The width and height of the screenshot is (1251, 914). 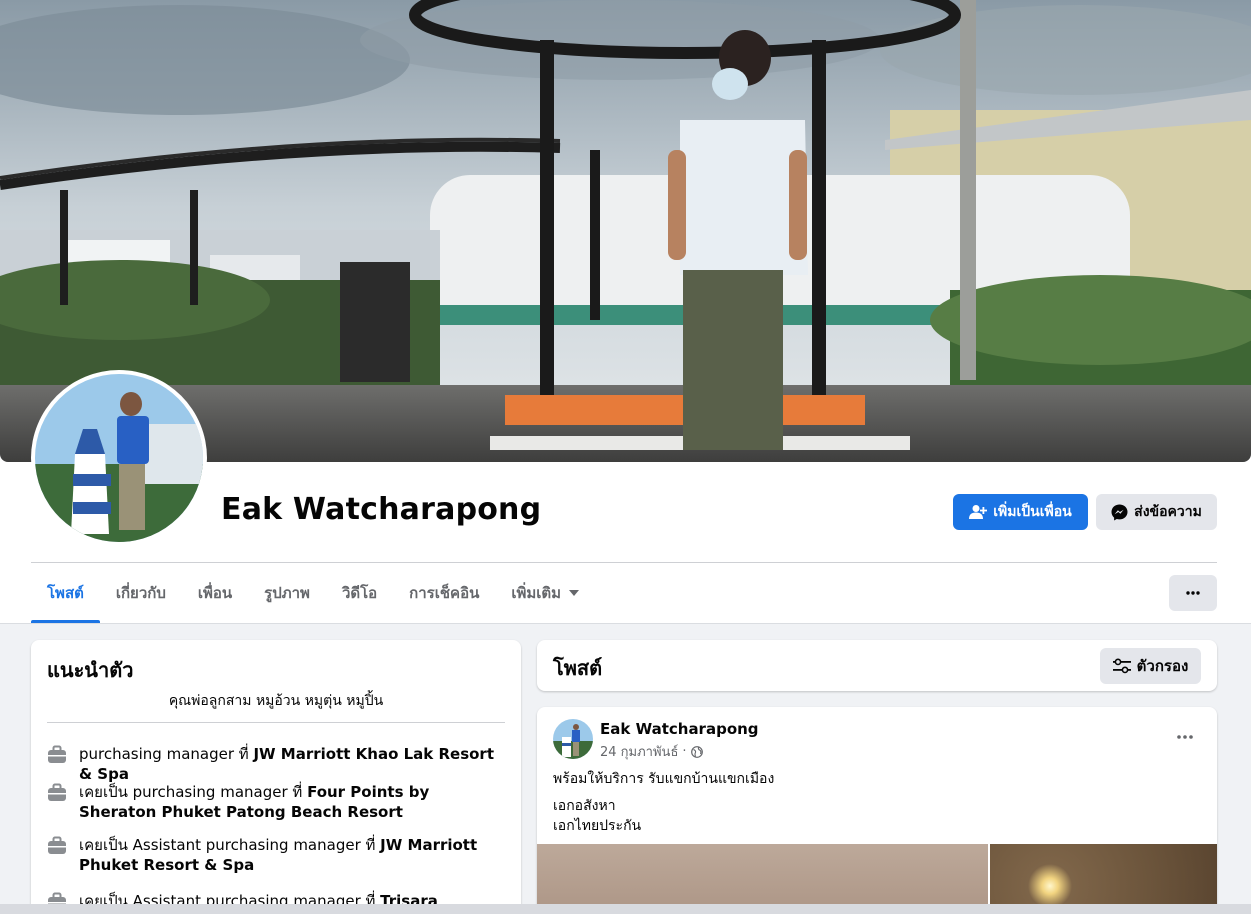 I want to click on tab-about-label: เกี่ยวกับ, so click(x=140, y=593).